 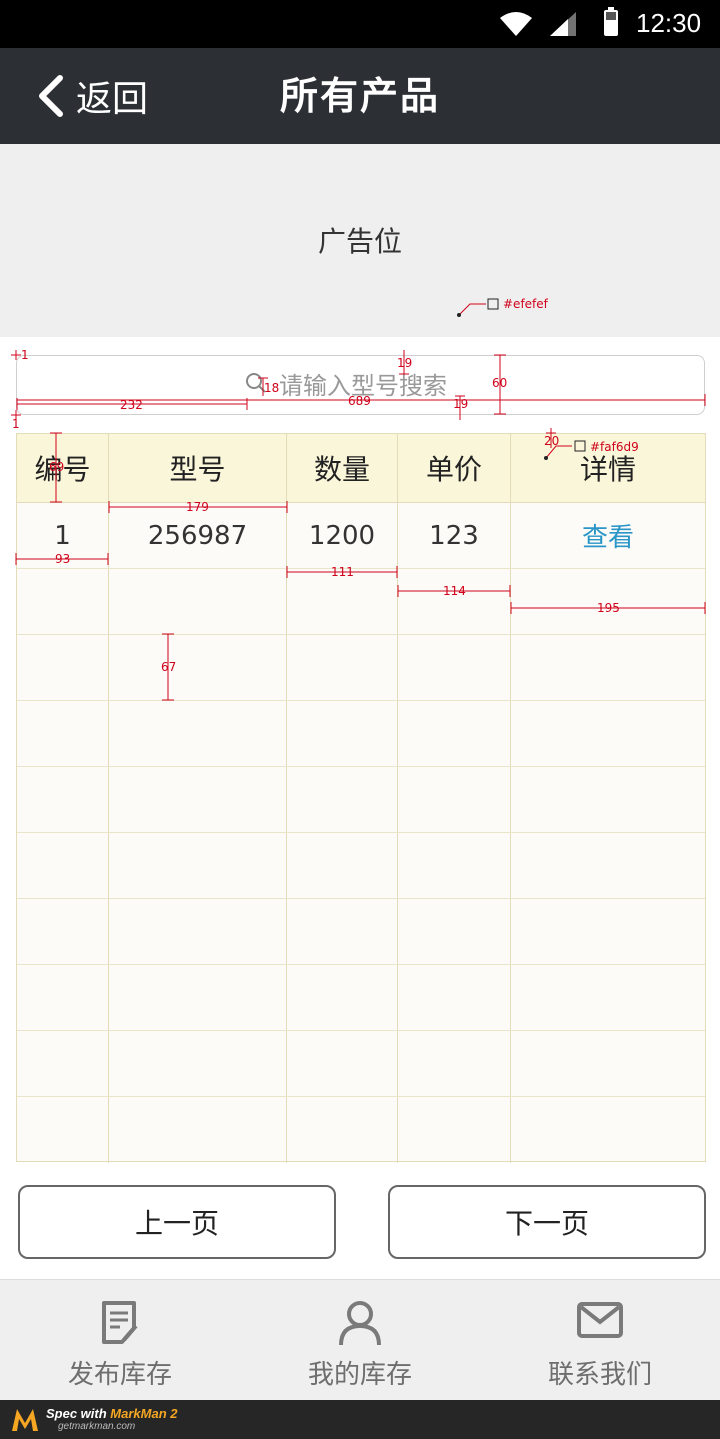 I want to click on back-button: 返回, so click(x=91, y=96).